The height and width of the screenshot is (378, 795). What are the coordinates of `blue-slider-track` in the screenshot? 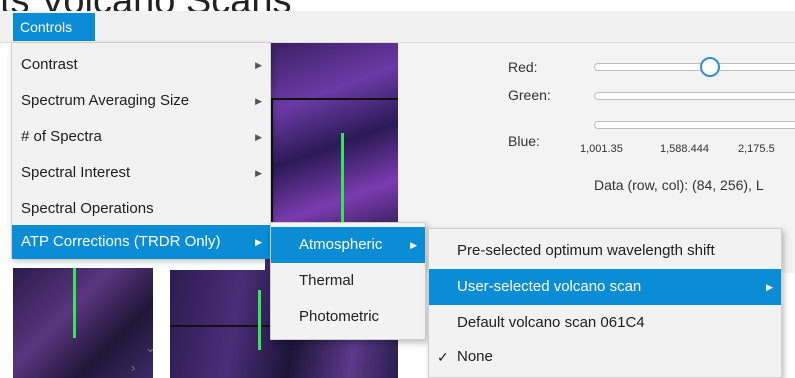 It's located at (694, 125).